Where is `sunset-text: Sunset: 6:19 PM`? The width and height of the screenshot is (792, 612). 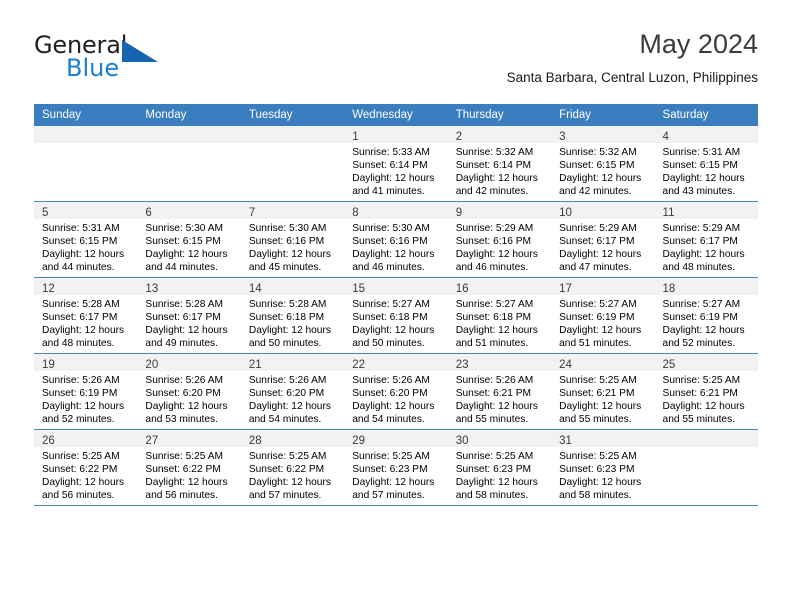 sunset-text: Sunset: 6:19 PM is located at coordinates (597, 318).